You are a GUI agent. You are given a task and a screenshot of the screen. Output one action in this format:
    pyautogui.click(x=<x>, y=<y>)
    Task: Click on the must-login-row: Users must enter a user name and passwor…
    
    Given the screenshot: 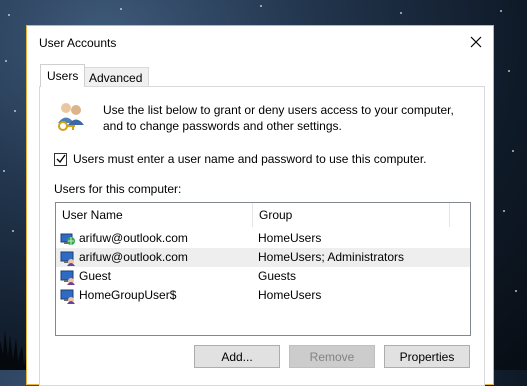 What is the action you would take?
    pyautogui.click(x=240, y=159)
    